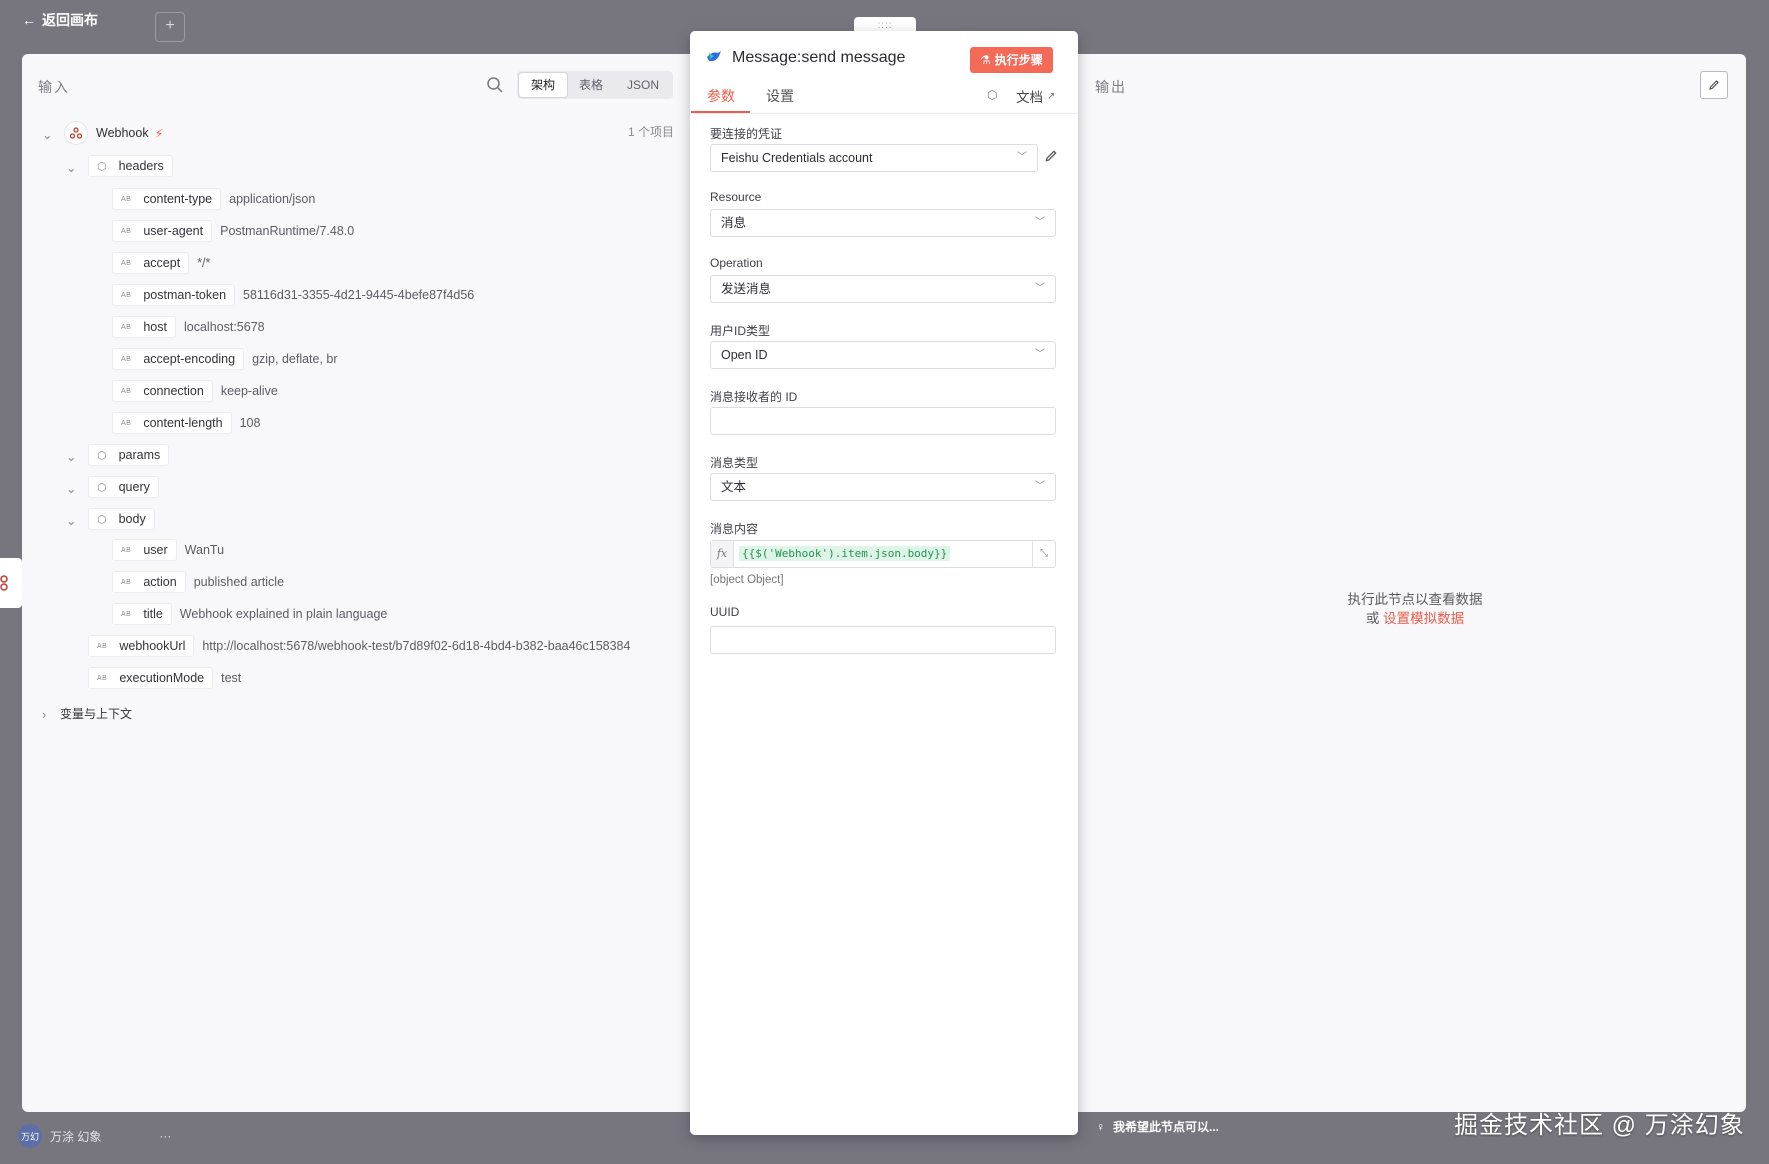 This screenshot has height=1164, width=1769. What do you see at coordinates (1029, 97) in the screenshot?
I see `docs-label: 文档` at bounding box center [1029, 97].